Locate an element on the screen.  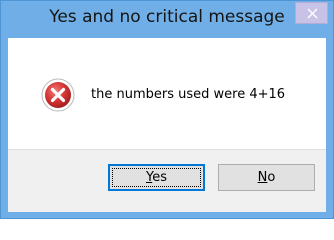
yes-button: Yes is located at coordinates (156, 177).